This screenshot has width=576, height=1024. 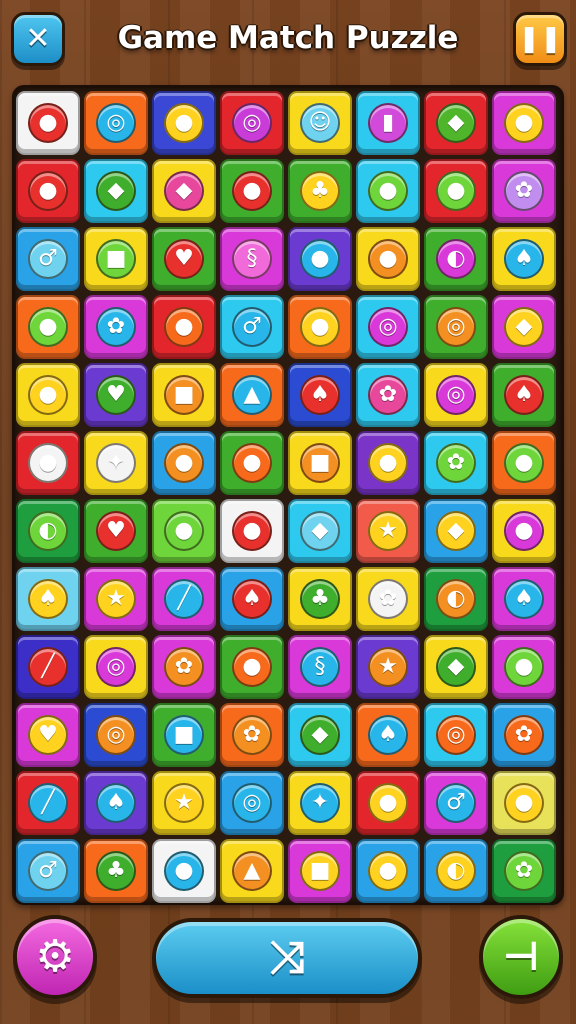 What do you see at coordinates (540, 39) in the screenshot?
I see `pause-button: ❚❚` at bounding box center [540, 39].